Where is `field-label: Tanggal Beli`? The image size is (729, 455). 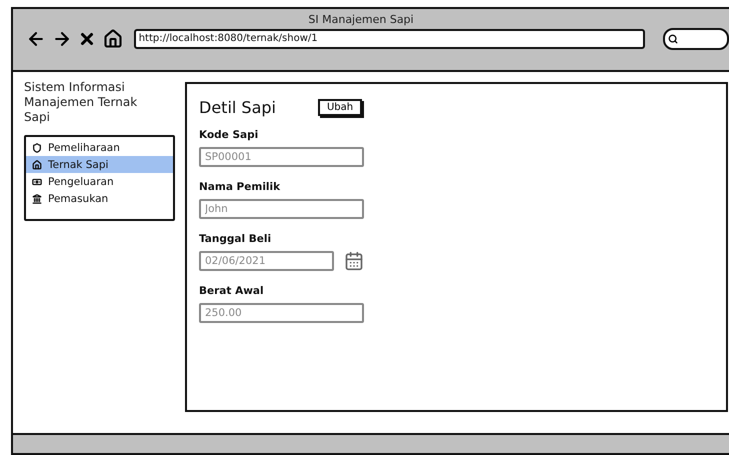 field-label: Tanggal Beli is located at coordinates (235, 239).